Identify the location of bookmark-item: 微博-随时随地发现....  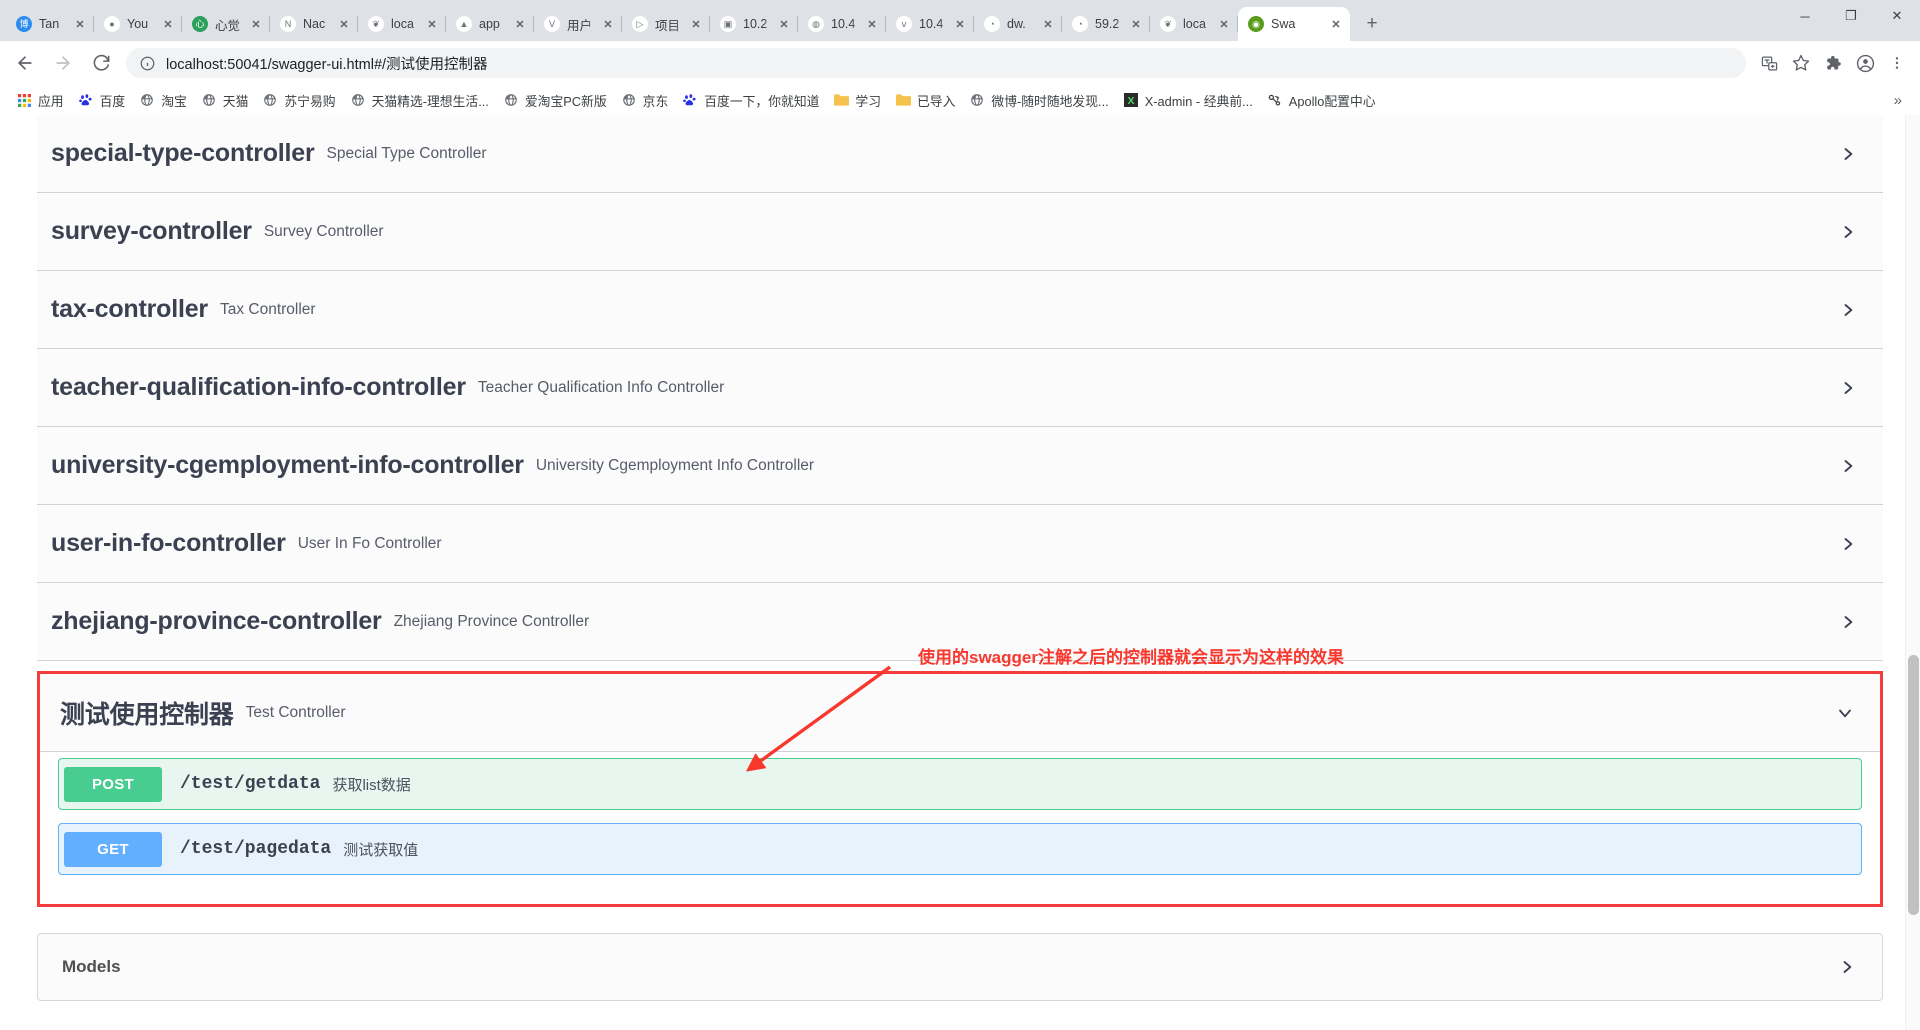
(1039, 100).